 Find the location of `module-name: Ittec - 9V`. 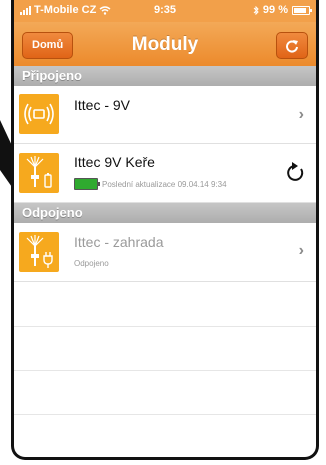

module-name: Ittec - 9V is located at coordinates (102, 105).